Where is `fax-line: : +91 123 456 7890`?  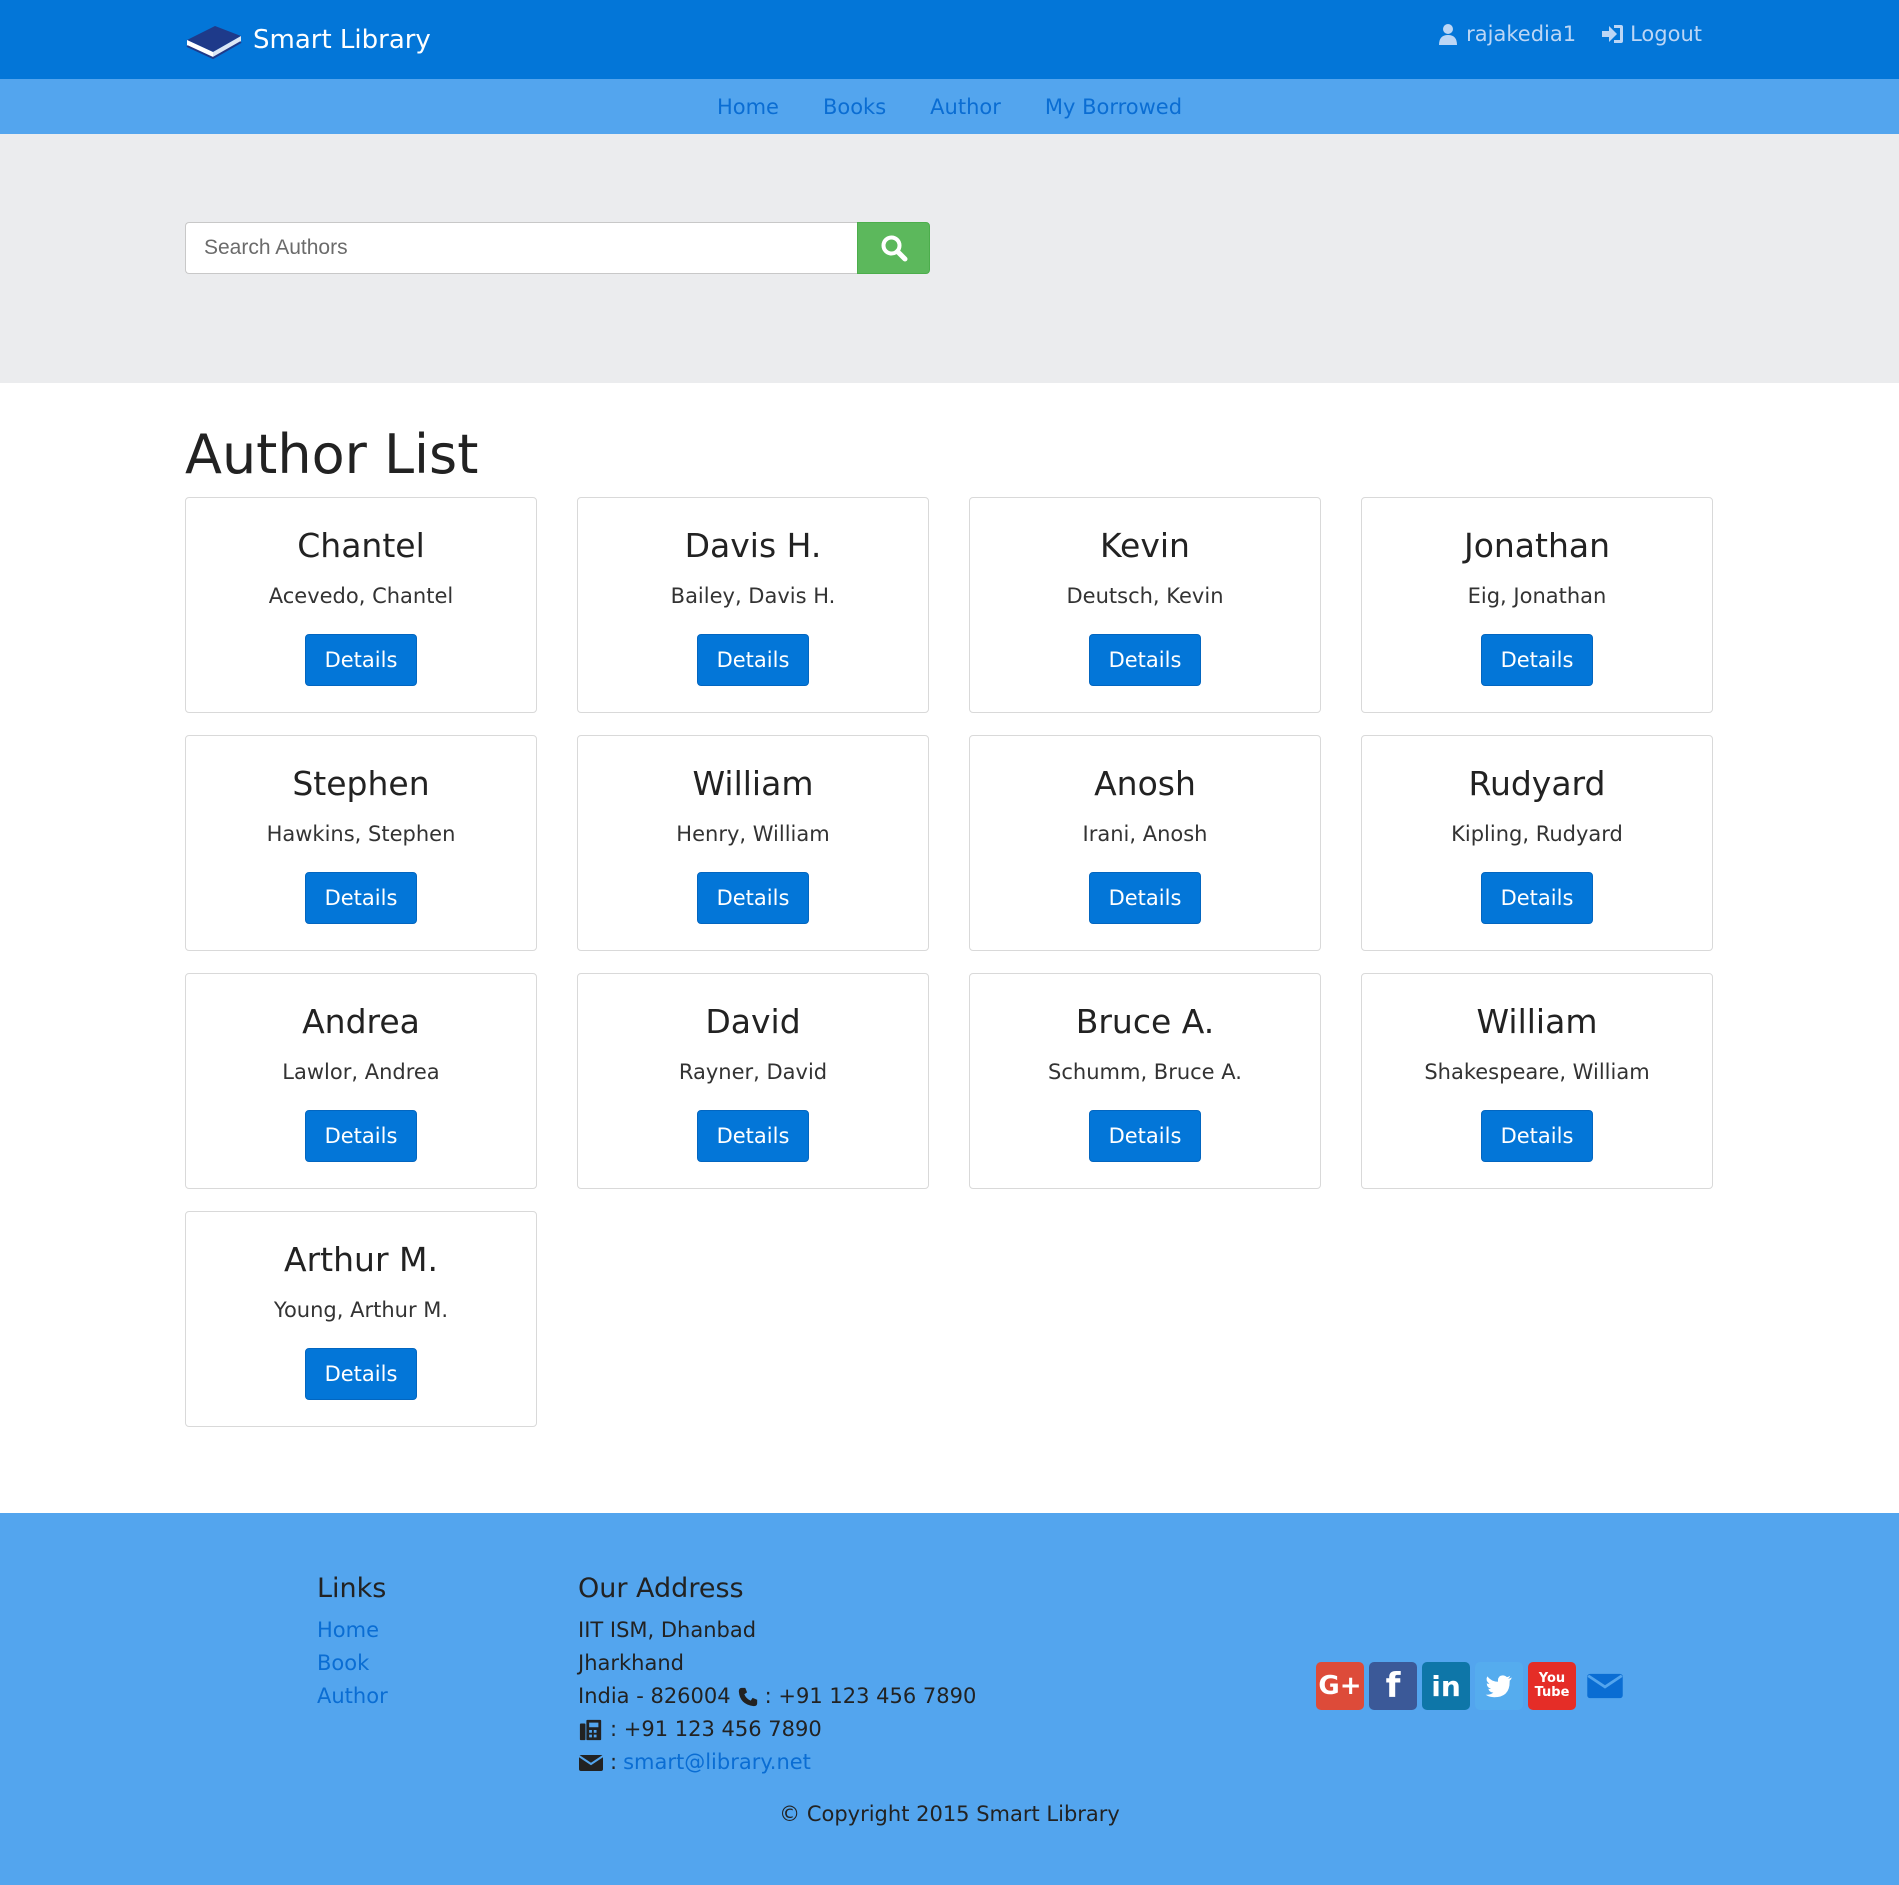 fax-line: : +91 123 456 7890 is located at coordinates (777, 1729).